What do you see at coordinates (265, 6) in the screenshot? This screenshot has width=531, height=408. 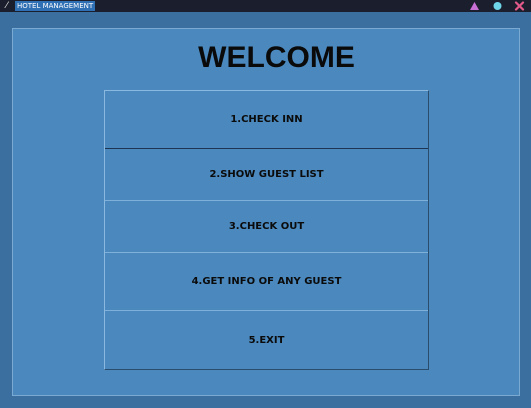 I see `title-bar: ⁄ HOTEL MANAGEMENT` at bounding box center [265, 6].